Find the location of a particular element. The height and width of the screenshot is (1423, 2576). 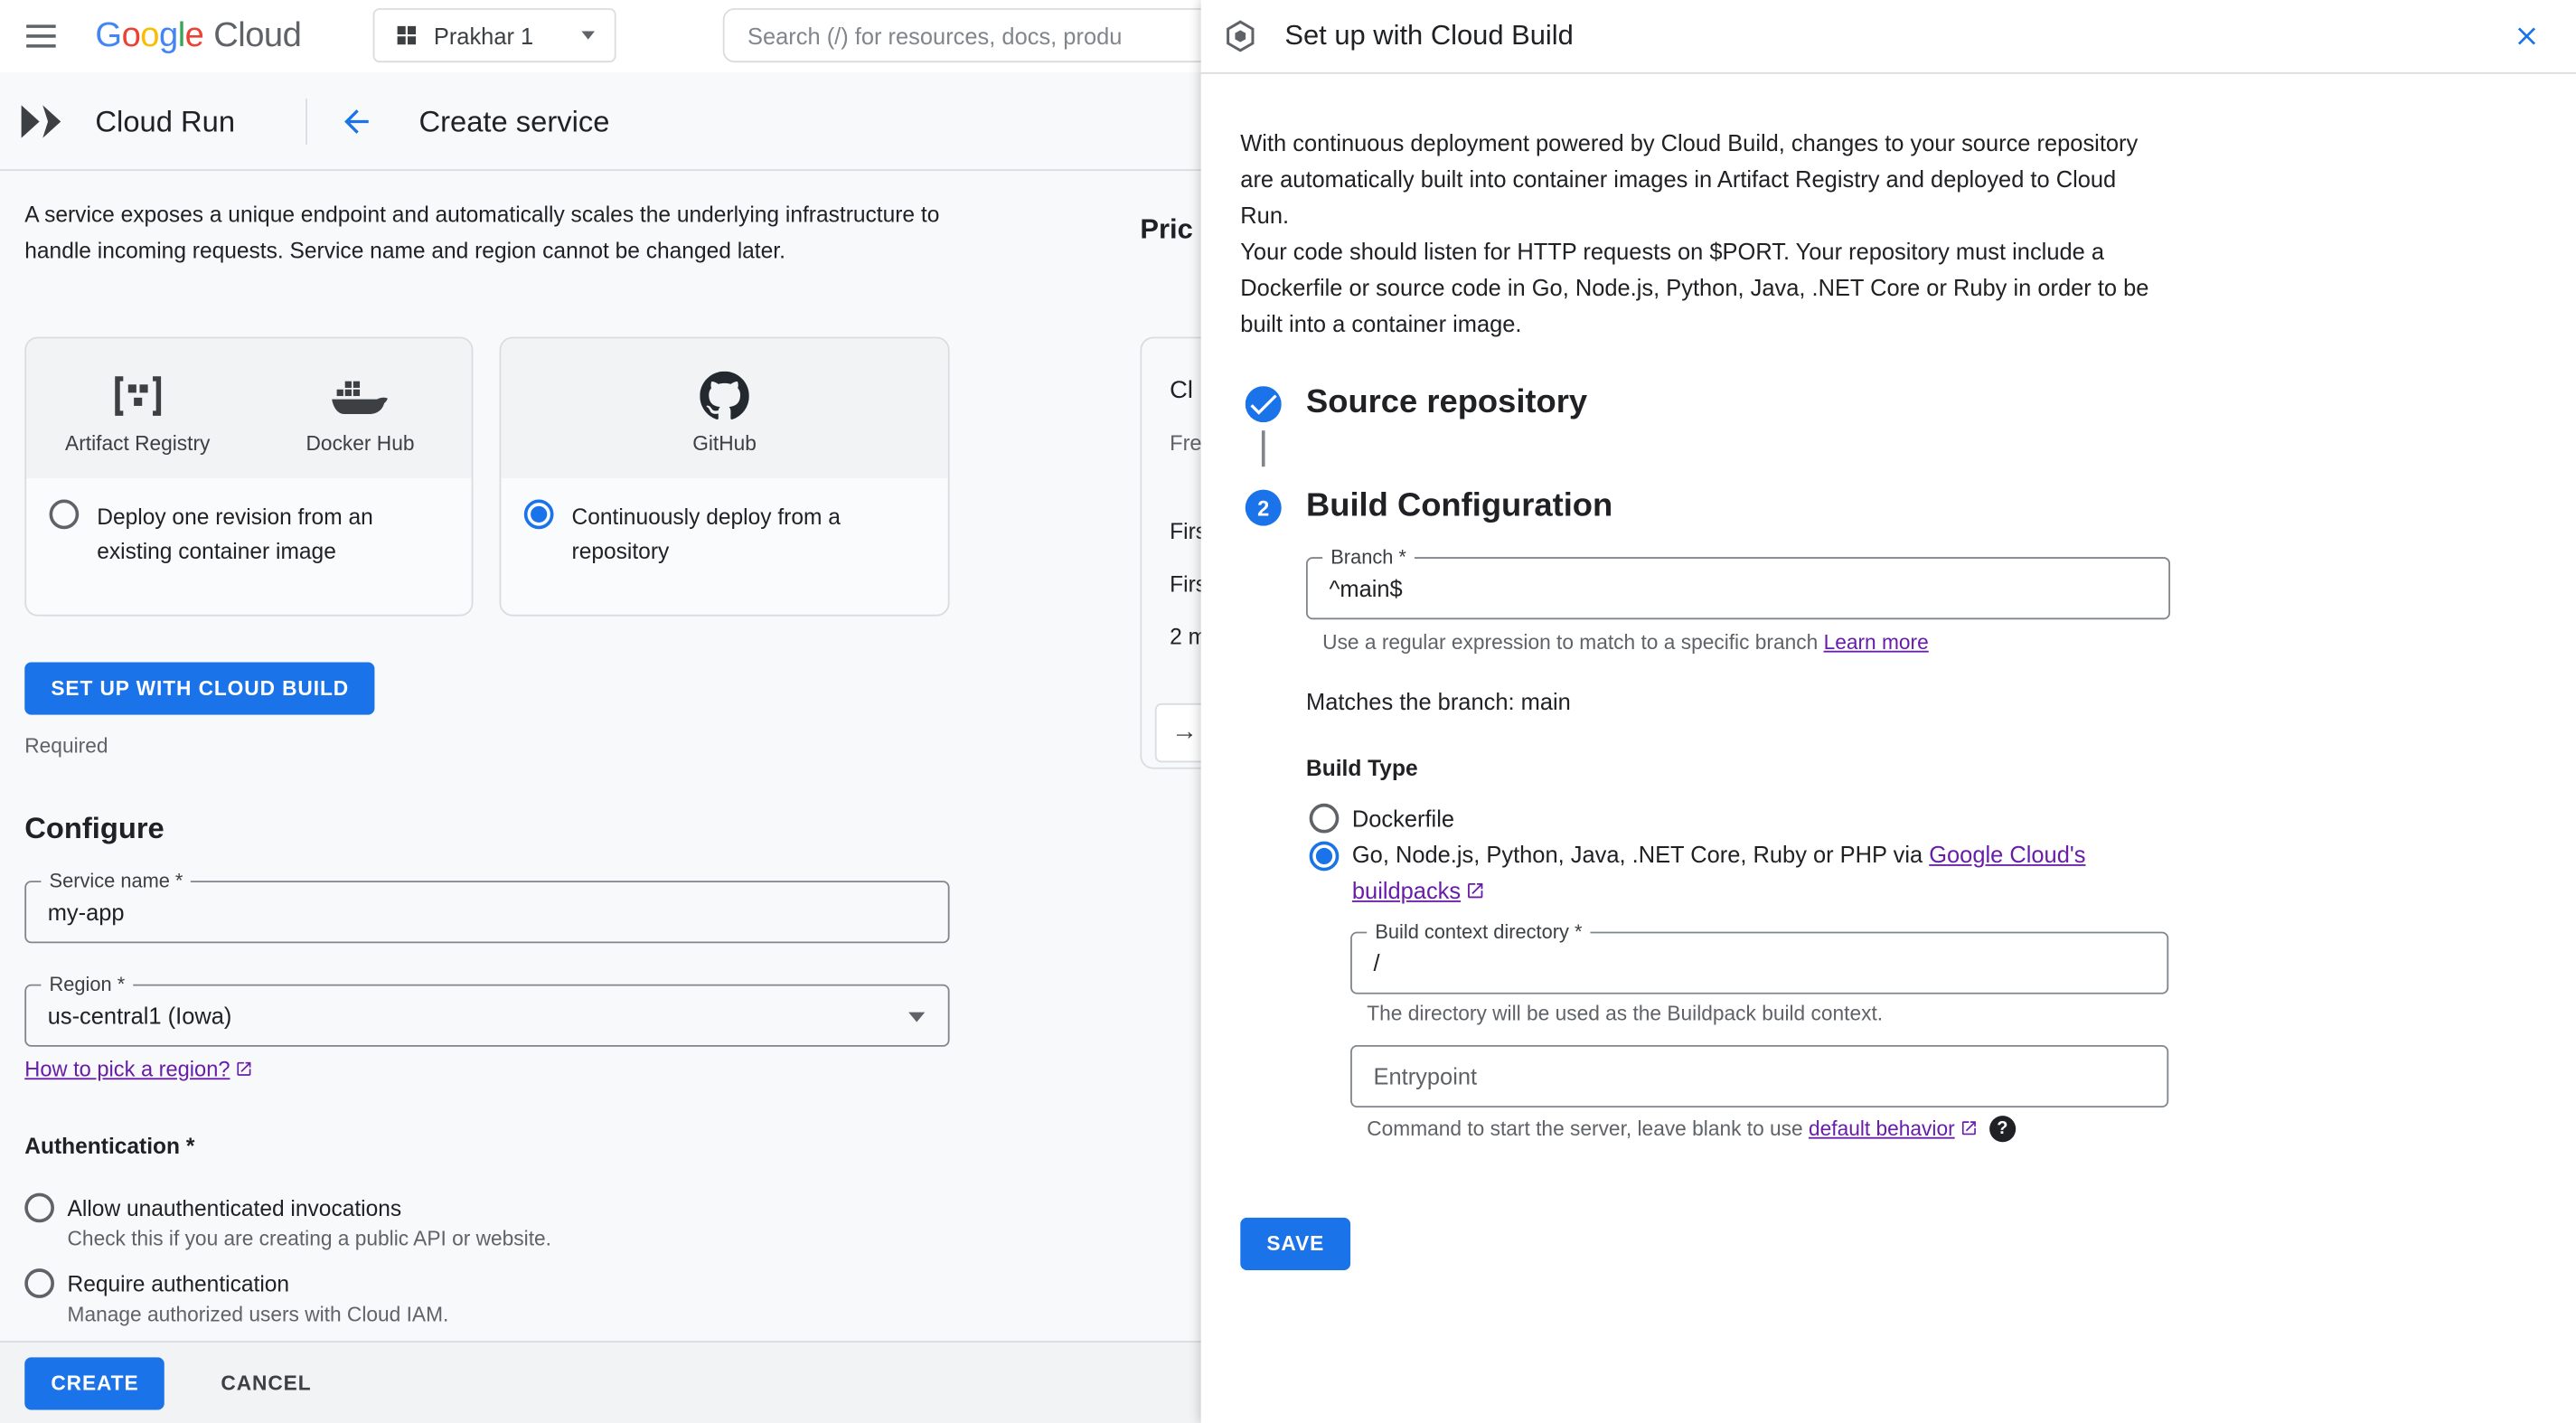

required-note: Required is located at coordinates (66, 746).